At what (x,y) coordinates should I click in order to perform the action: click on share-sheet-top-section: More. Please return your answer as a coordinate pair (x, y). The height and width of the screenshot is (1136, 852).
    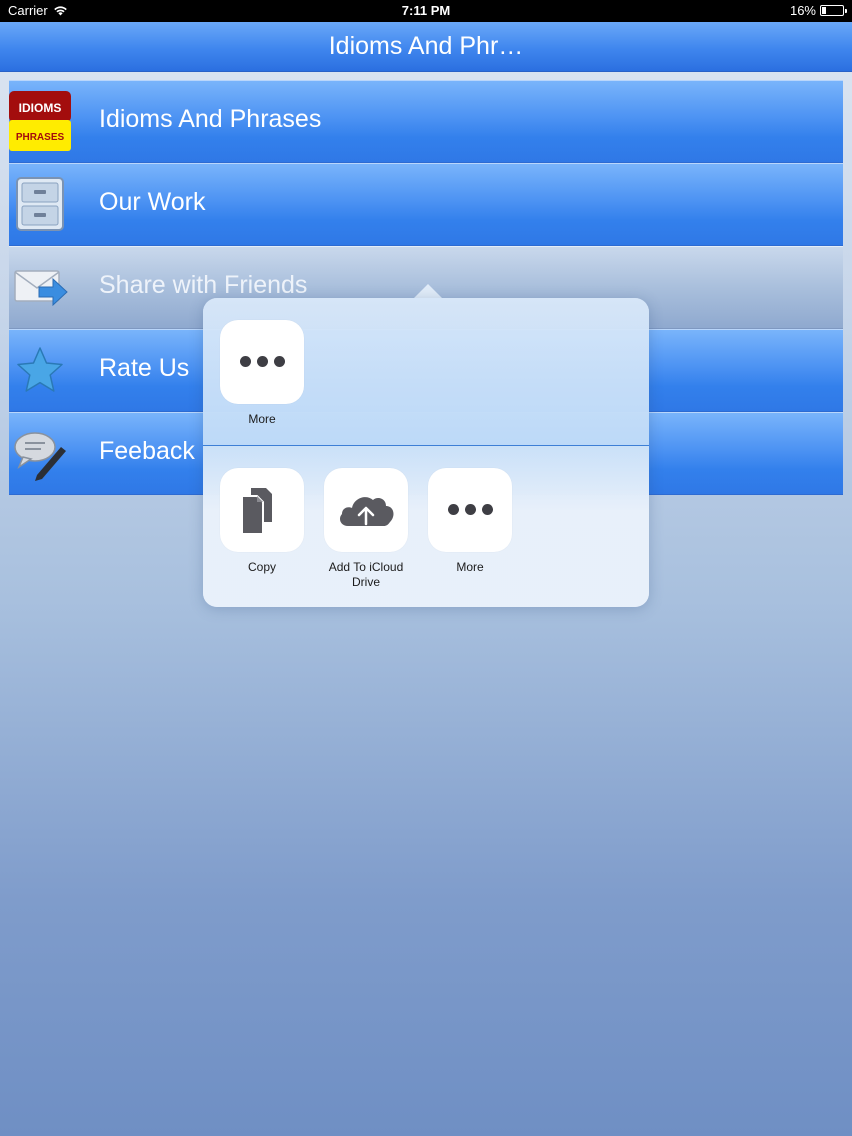
    Looking at the image, I should click on (426, 372).